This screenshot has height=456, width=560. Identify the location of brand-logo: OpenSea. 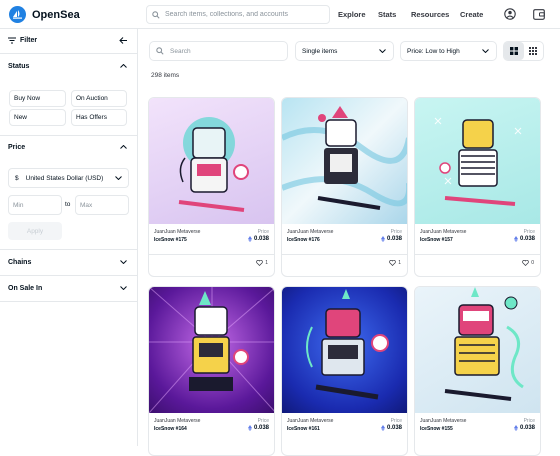
(44, 14).